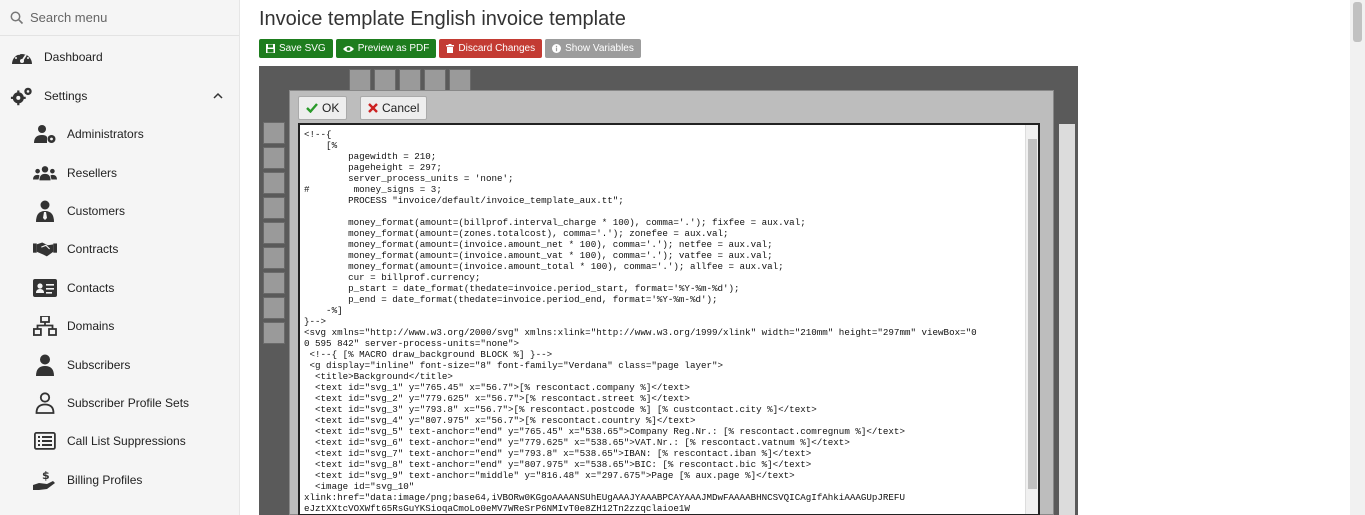 This screenshot has height=515, width=1365. What do you see at coordinates (460, 80) in the screenshot?
I see `redo-button` at bounding box center [460, 80].